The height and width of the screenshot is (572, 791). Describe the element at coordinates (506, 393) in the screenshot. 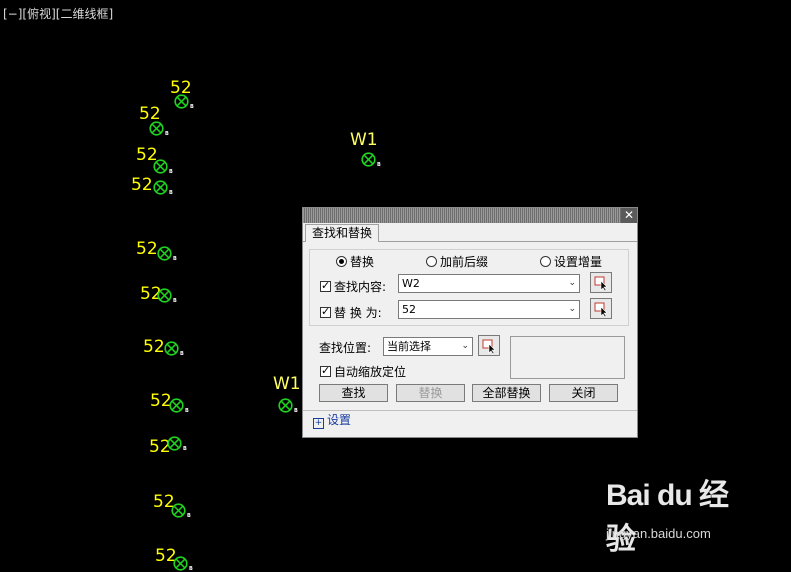

I see `replace-all-button: 全部替换` at that location.